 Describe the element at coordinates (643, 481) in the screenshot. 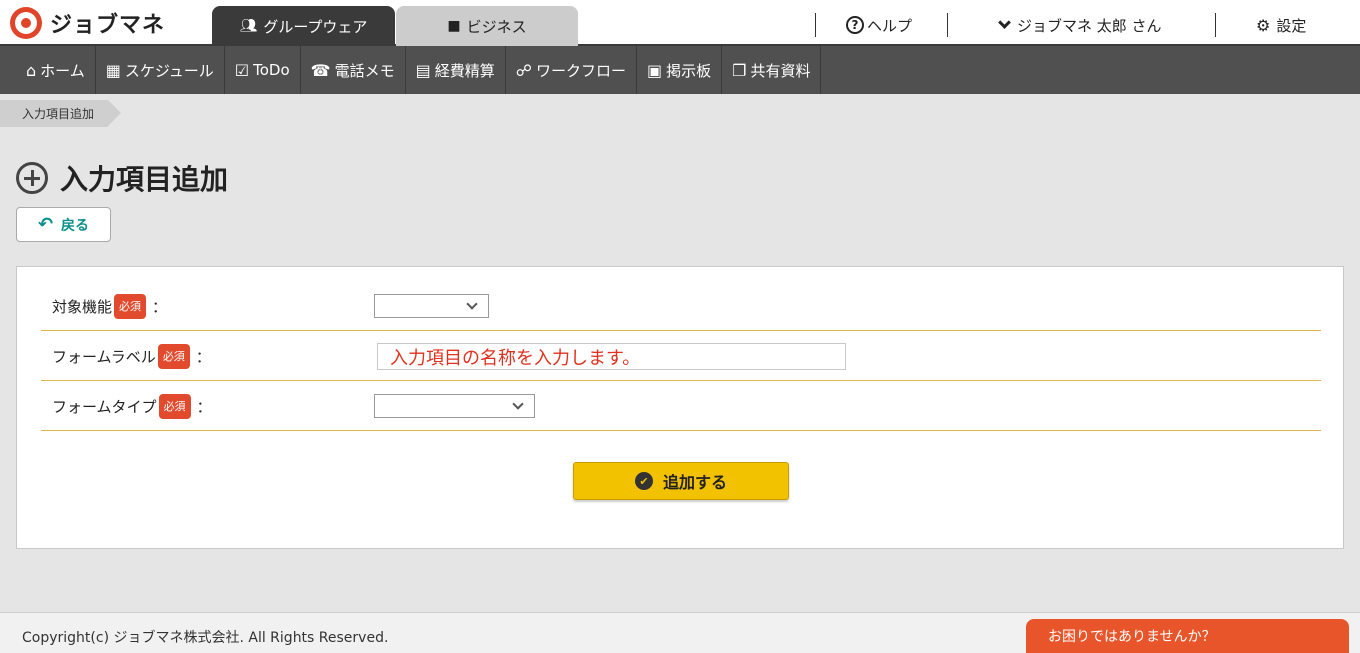

I see `check-circle-icon: ✔` at that location.